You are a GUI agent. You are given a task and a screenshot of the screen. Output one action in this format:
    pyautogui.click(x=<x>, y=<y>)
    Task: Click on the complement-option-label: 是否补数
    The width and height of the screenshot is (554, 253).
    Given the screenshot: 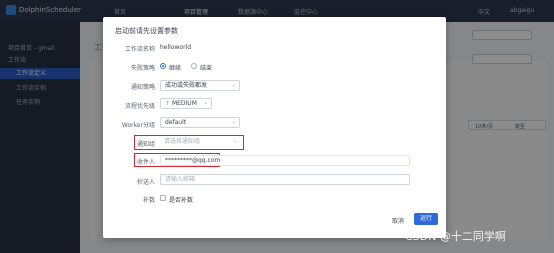 What is the action you would take?
    pyautogui.click(x=181, y=199)
    